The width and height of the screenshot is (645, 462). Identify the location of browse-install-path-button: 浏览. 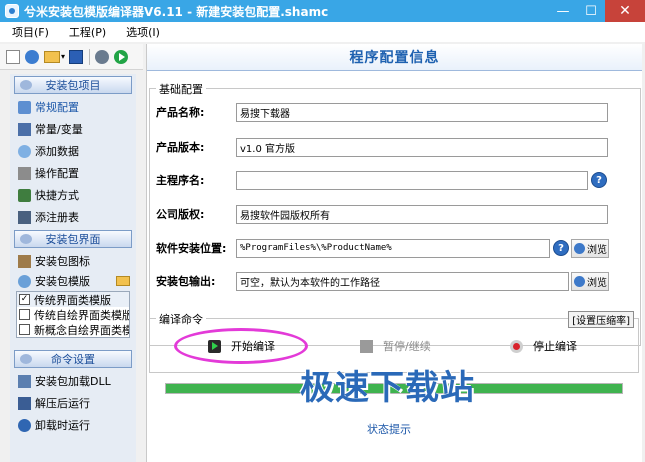
(590, 248).